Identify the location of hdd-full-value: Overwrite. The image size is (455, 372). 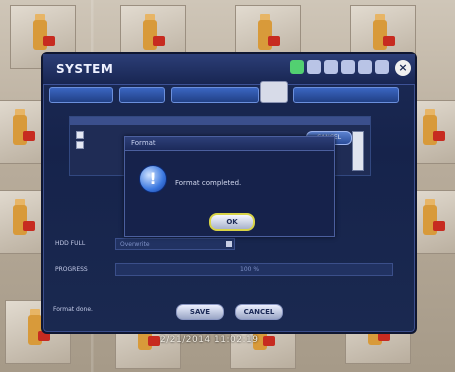
(135, 244).